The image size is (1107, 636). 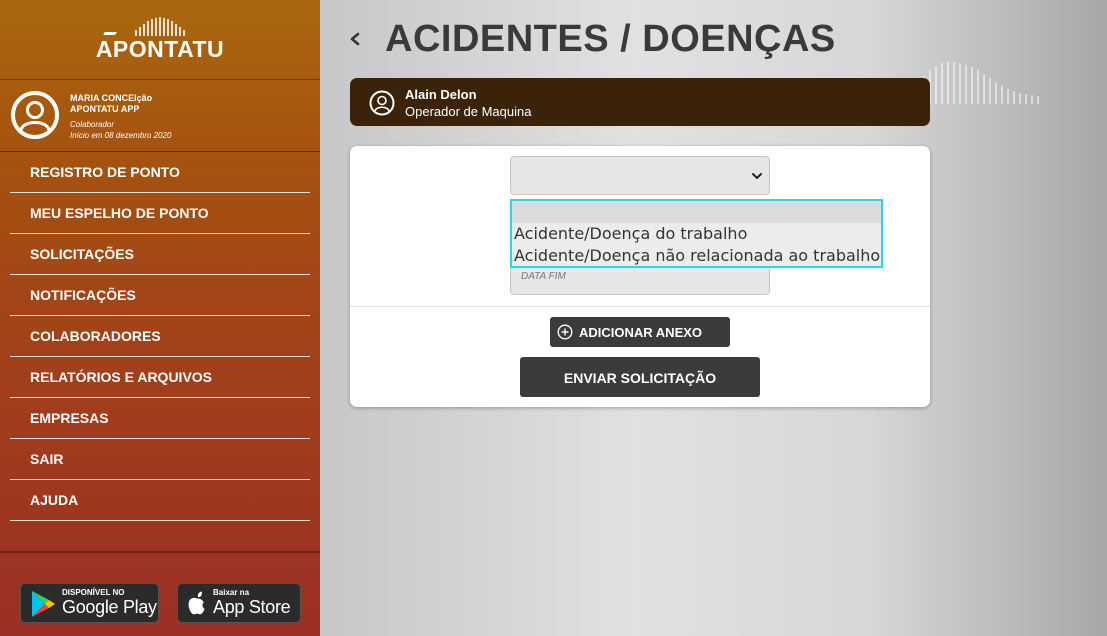 I want to click on sidebar-item-relatorios-e-arquivos: RELATÓRIOS E ARQUIVOS, so click(x=160, y=377).